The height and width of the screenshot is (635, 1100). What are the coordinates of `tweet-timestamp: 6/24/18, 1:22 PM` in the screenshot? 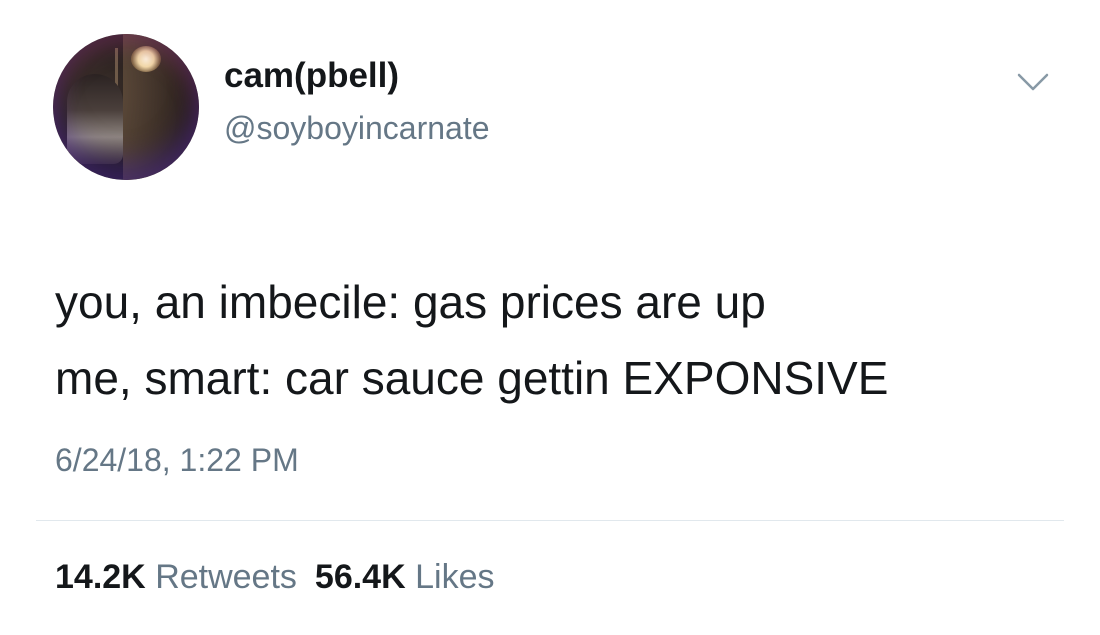 It's located at (177, 460).